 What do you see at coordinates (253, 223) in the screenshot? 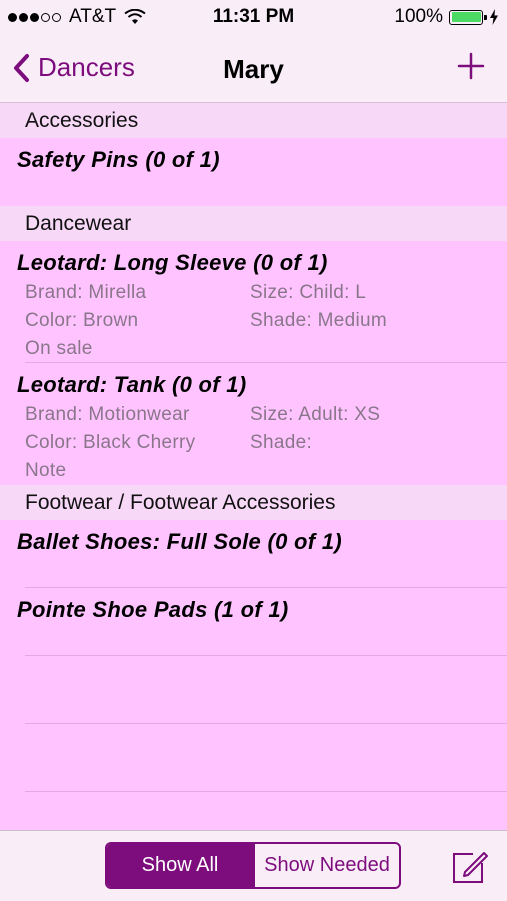
I see `section-header-dancewear: Dancewear` at bounding box center [253, 223].